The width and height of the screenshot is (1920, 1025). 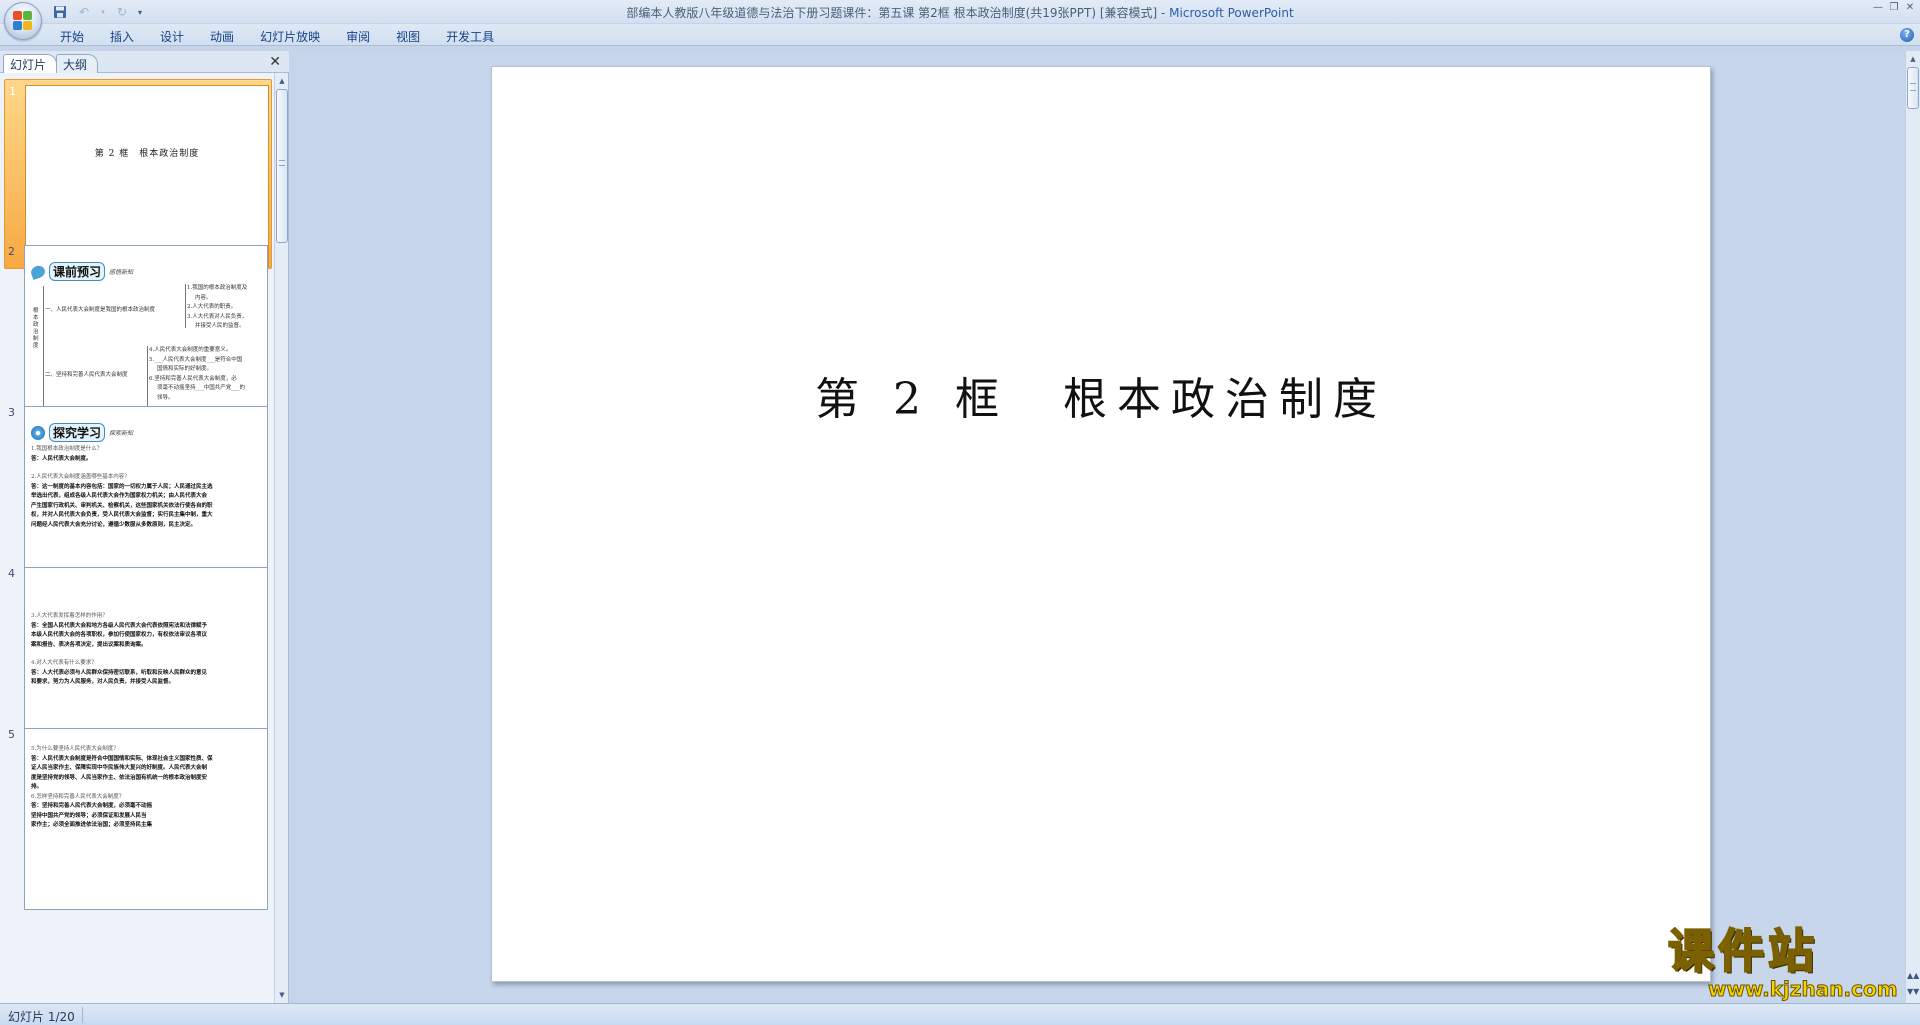 I want to click on list-item: 5.___人民代表大会制度___是符合中国, so click(x=196, y=359).